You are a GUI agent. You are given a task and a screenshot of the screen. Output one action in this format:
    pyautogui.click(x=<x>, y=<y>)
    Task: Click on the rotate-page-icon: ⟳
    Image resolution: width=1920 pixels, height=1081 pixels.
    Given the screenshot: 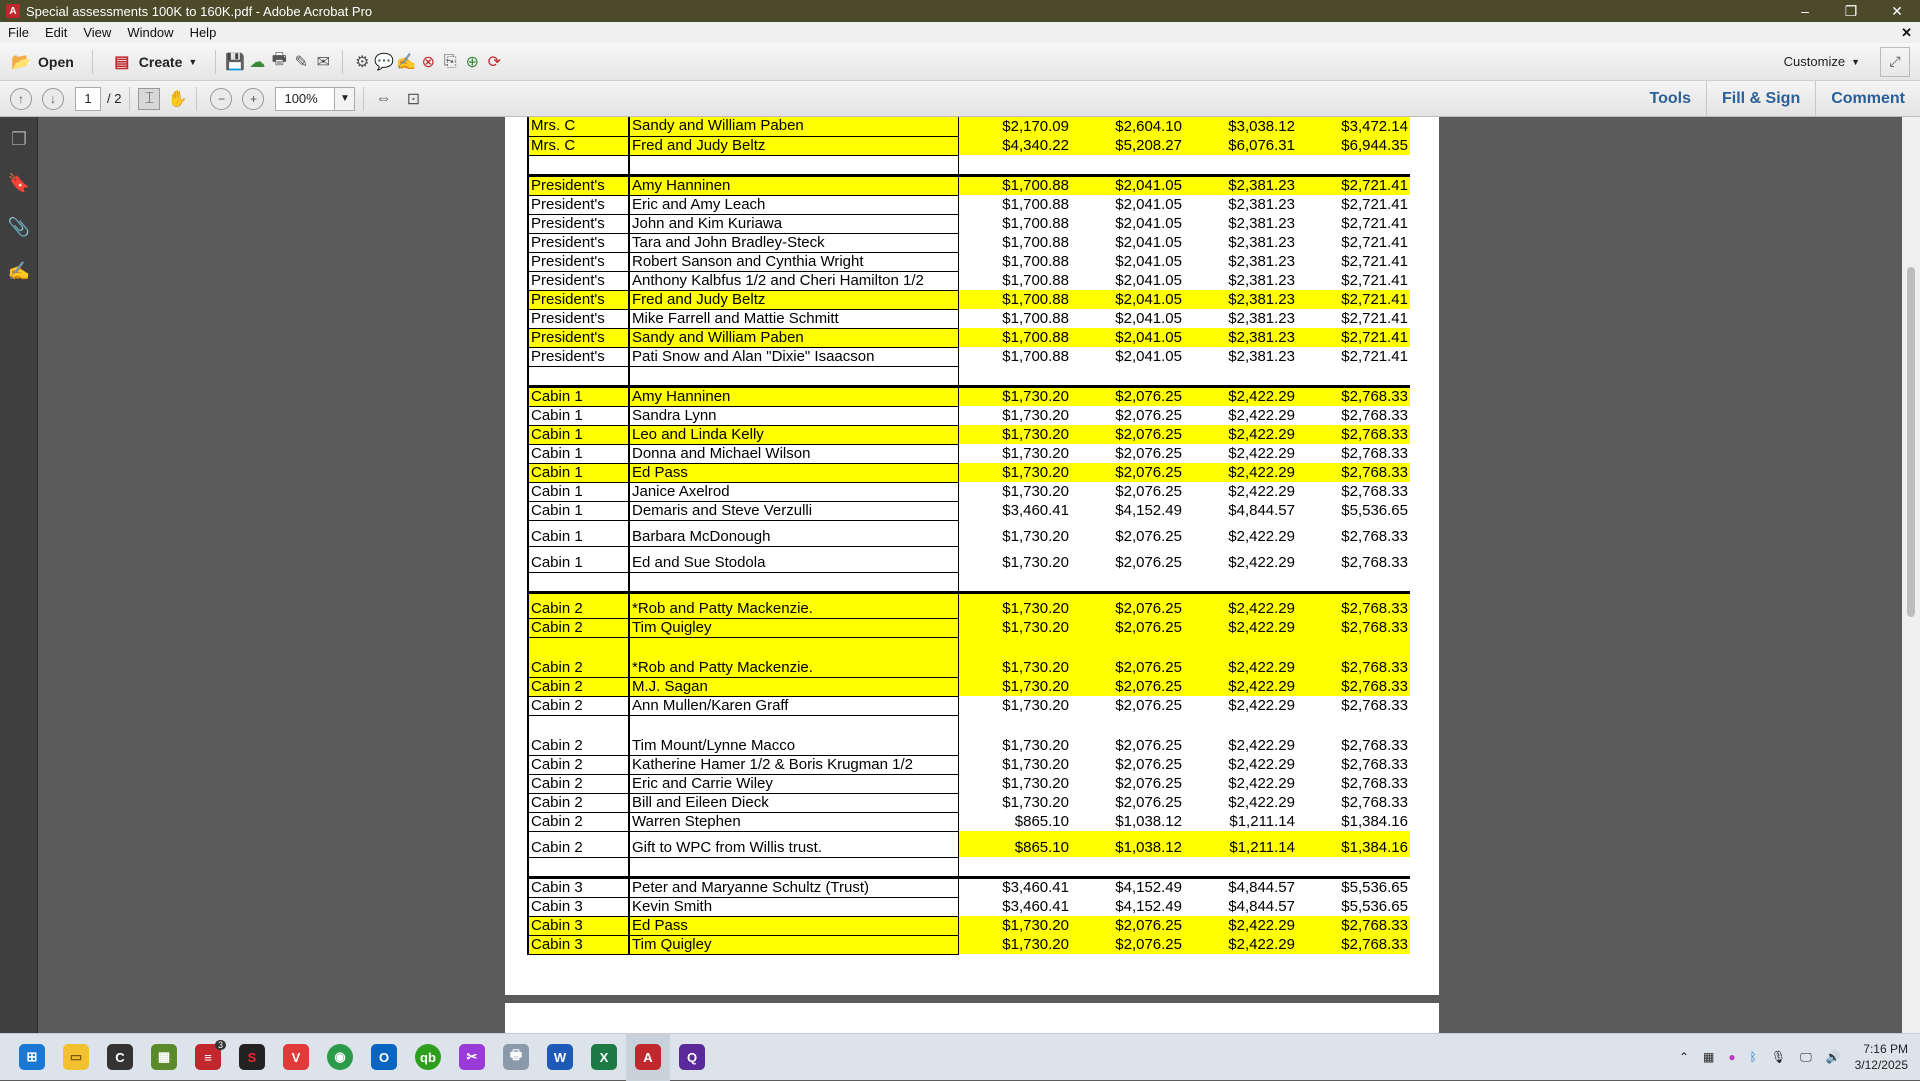 What is the action you would take?
    pyautogui.click(x=494, y=62)
    